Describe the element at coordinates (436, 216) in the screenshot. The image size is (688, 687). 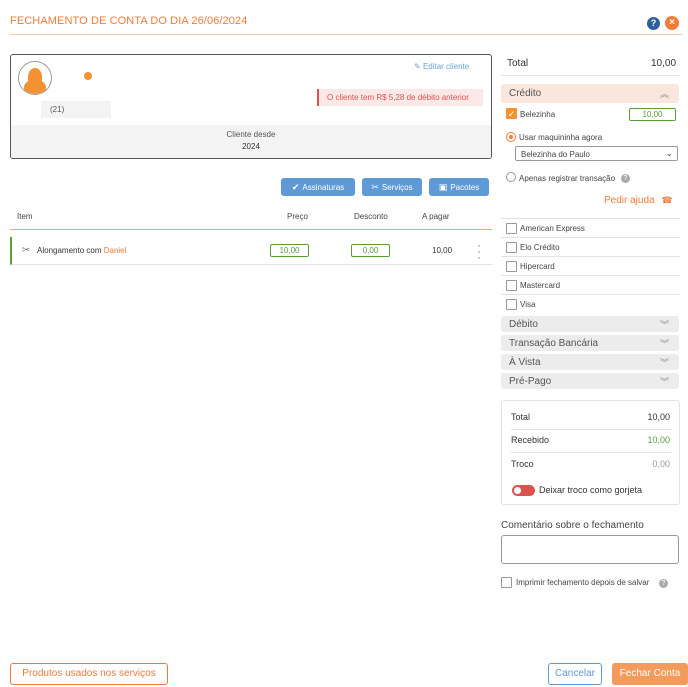
I see `col-header-to-pay: A pagar` at that location.